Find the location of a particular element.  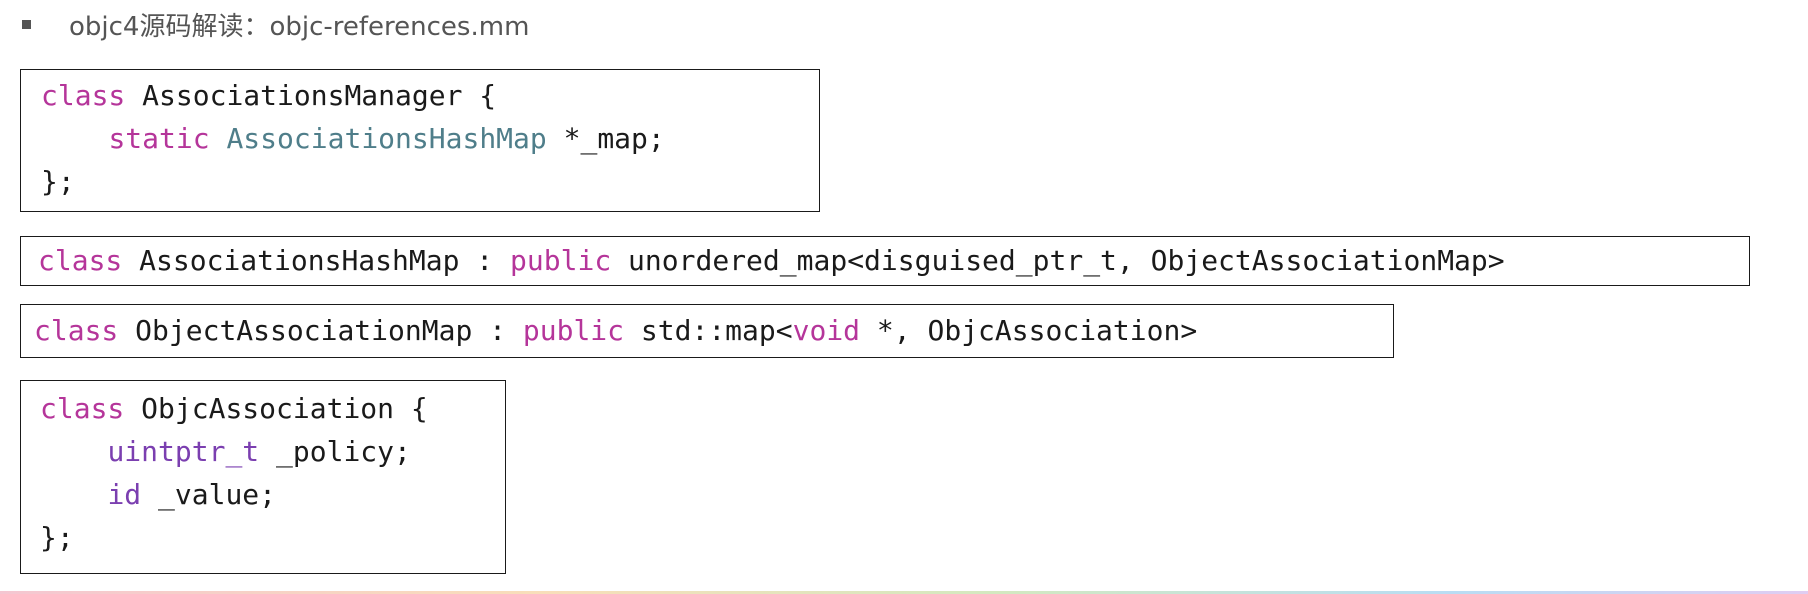

code-token-type-purple: uintptr_t is located at coordinates (183, 451).